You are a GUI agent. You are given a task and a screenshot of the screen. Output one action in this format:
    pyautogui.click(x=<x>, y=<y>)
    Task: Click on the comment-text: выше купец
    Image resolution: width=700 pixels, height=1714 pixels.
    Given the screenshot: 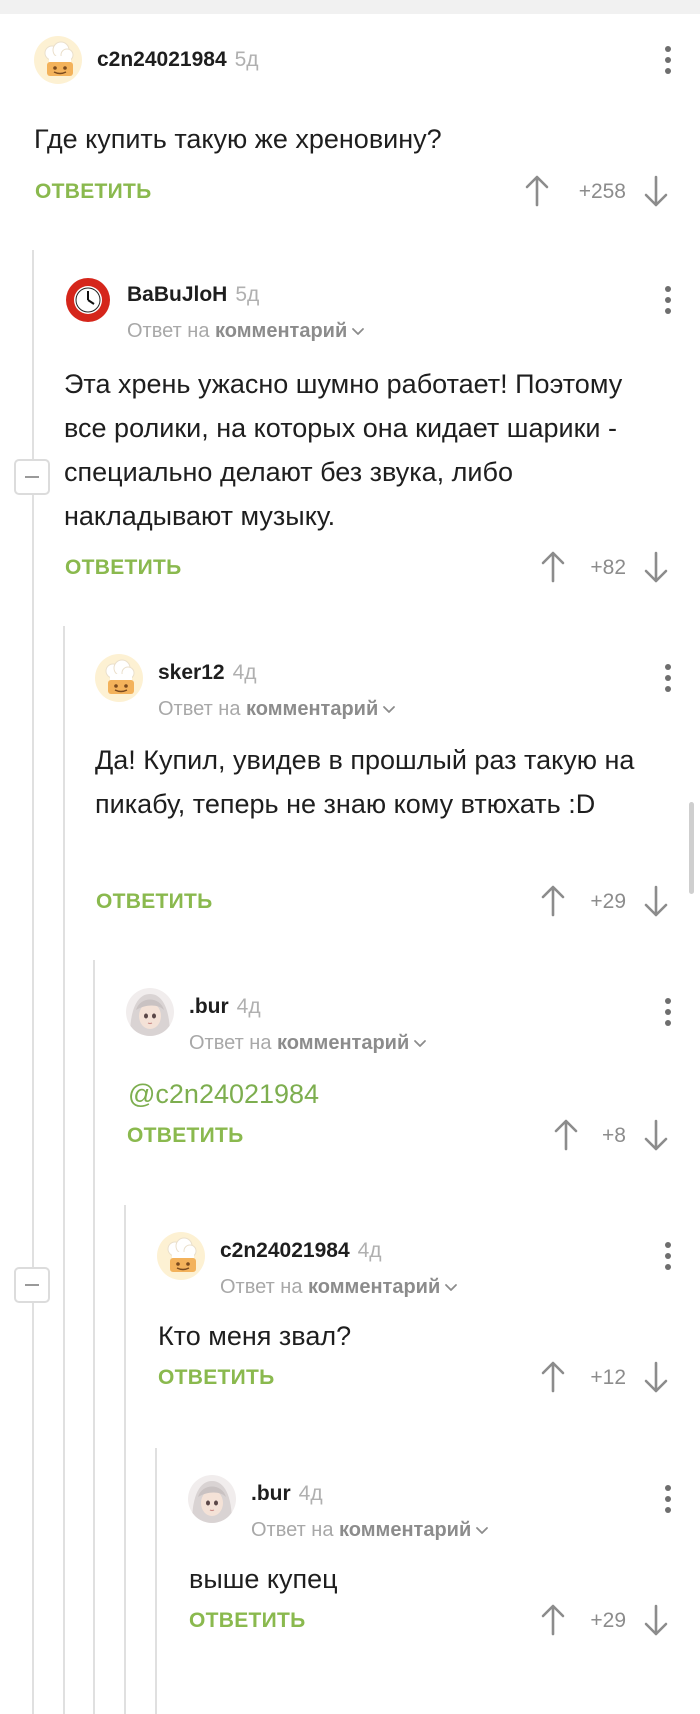 What is the action you would take?
    pyautogui.click(x=263, y=1579)
    